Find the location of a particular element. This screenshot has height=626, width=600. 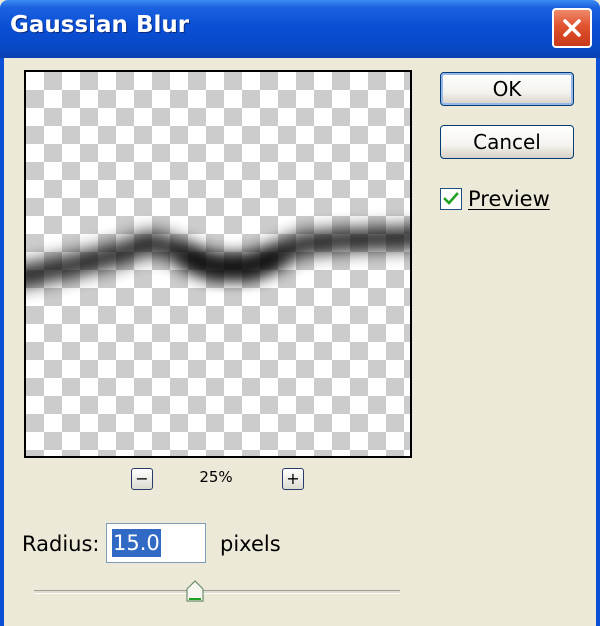

close-icon is located at coordinates (572, 28).